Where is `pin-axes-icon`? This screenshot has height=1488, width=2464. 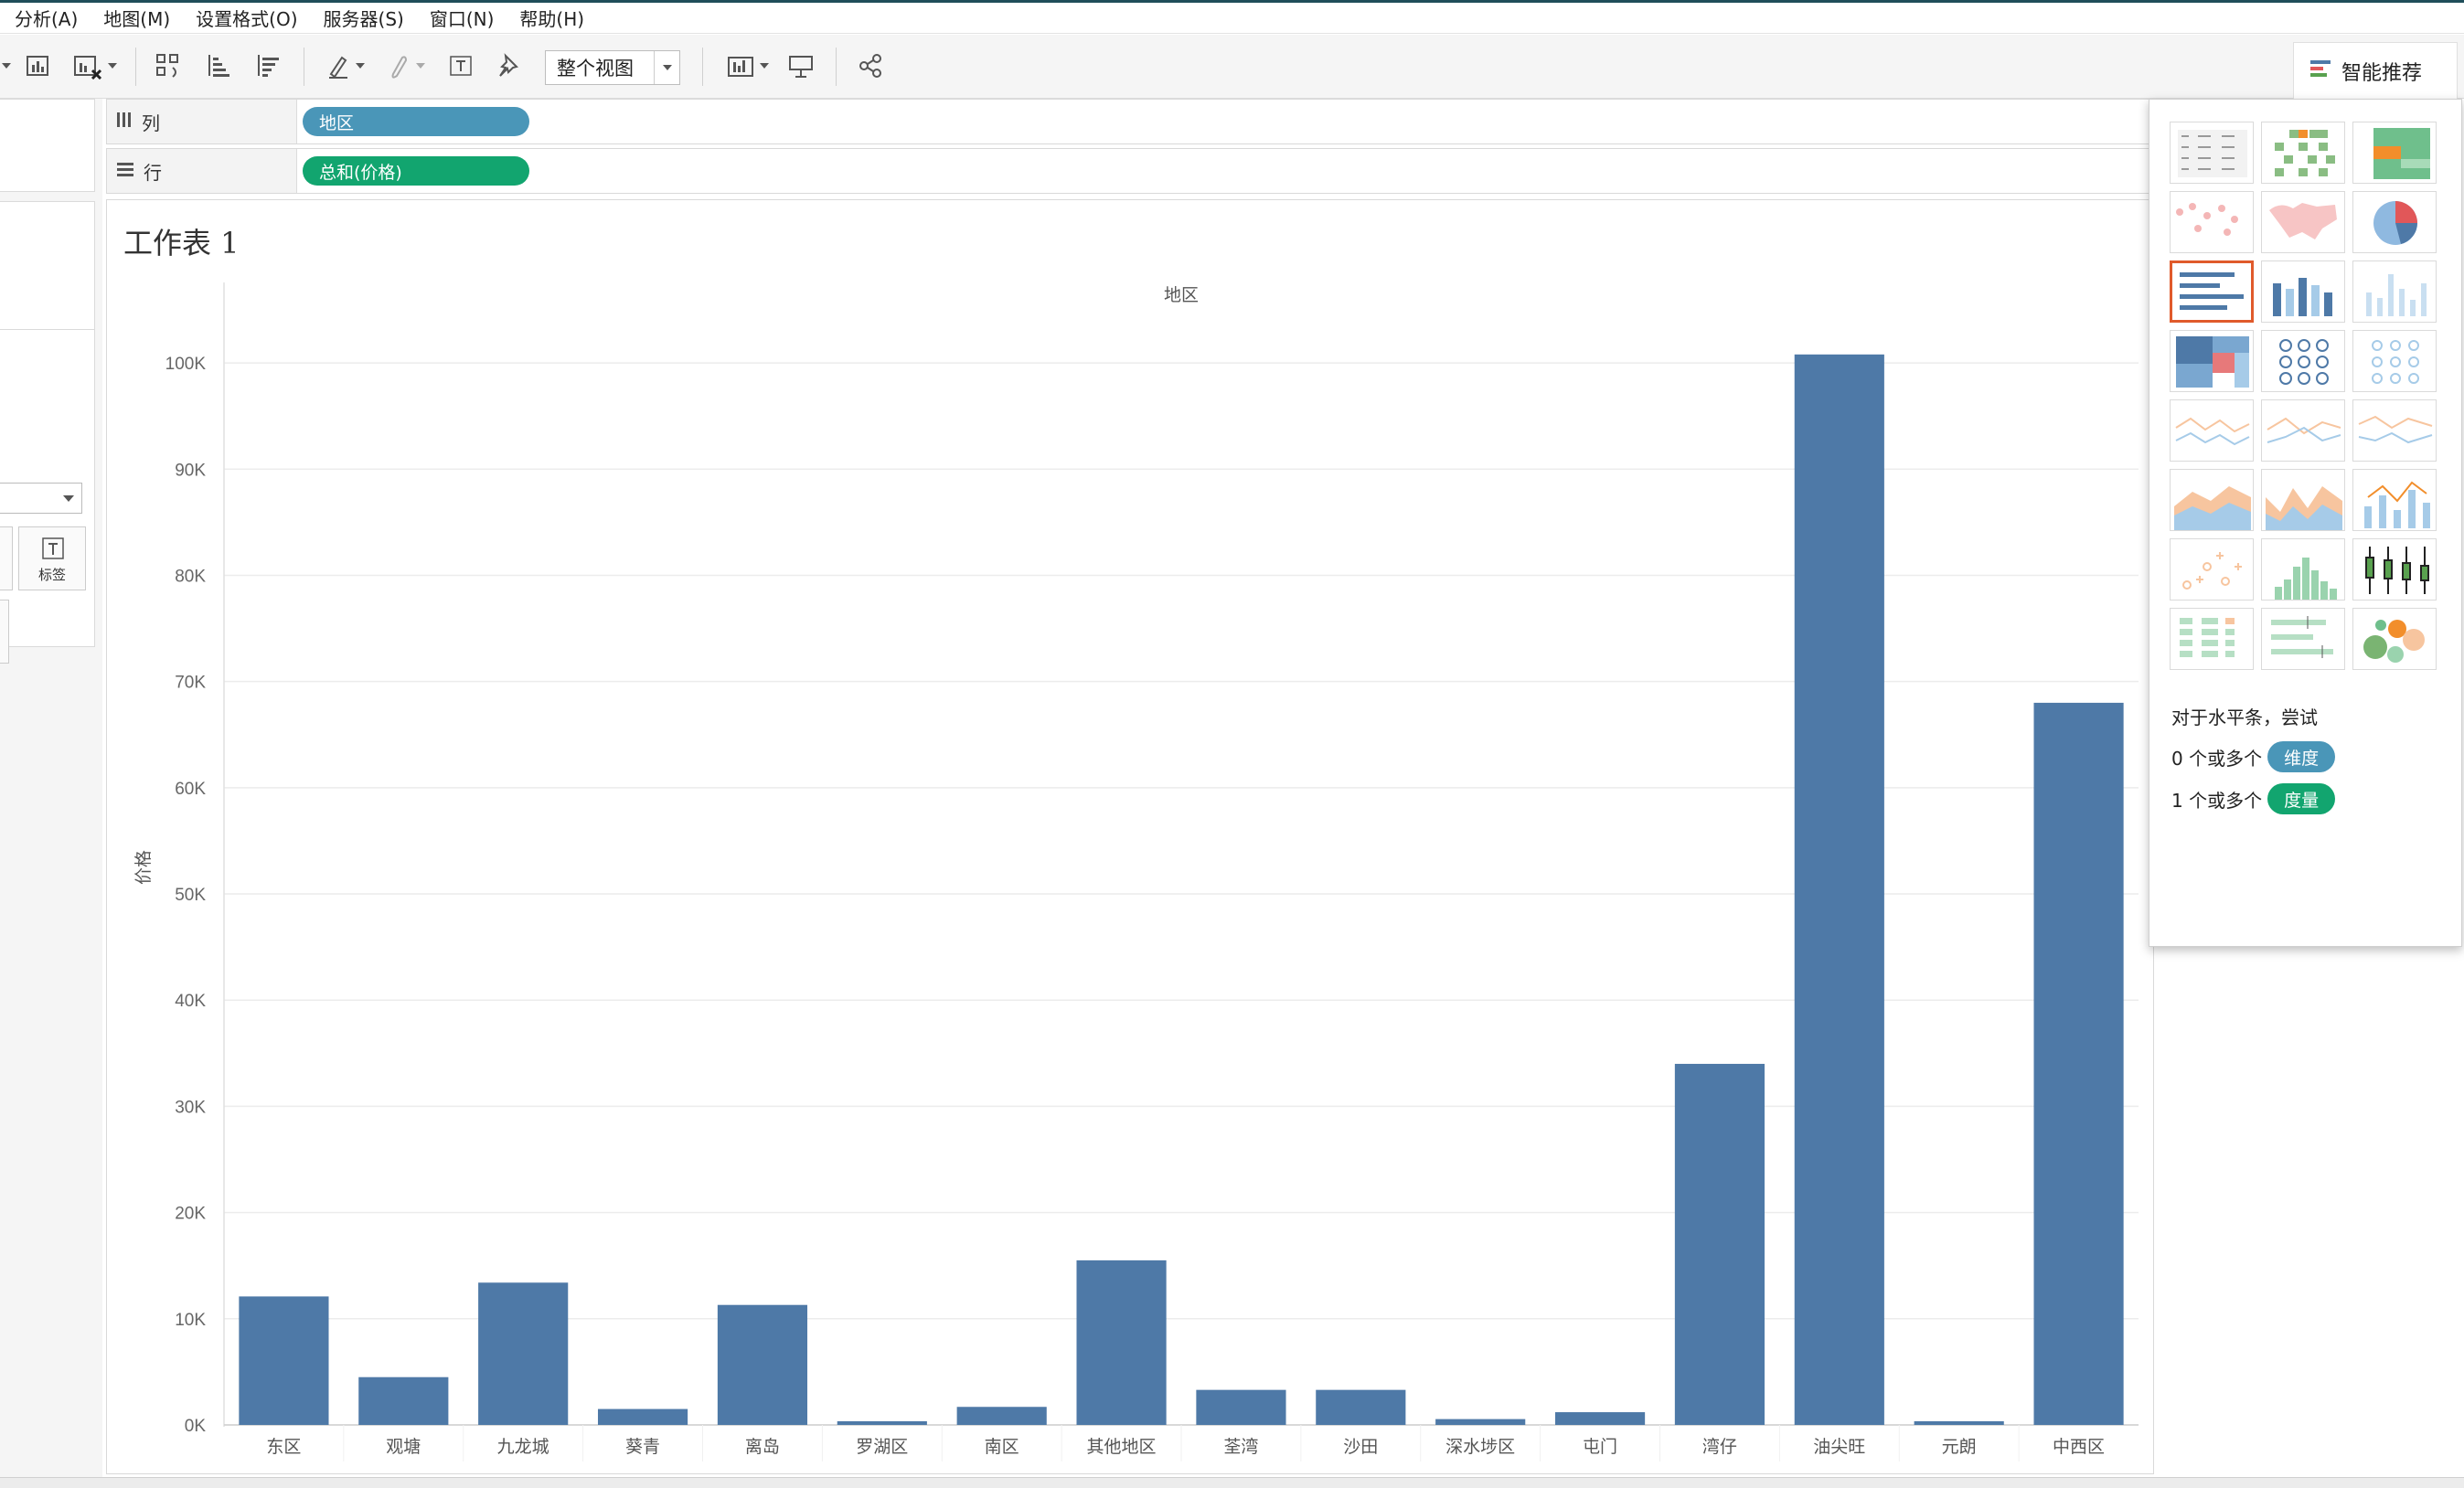 pin-axes-icon is located at coordinates (508, 65).